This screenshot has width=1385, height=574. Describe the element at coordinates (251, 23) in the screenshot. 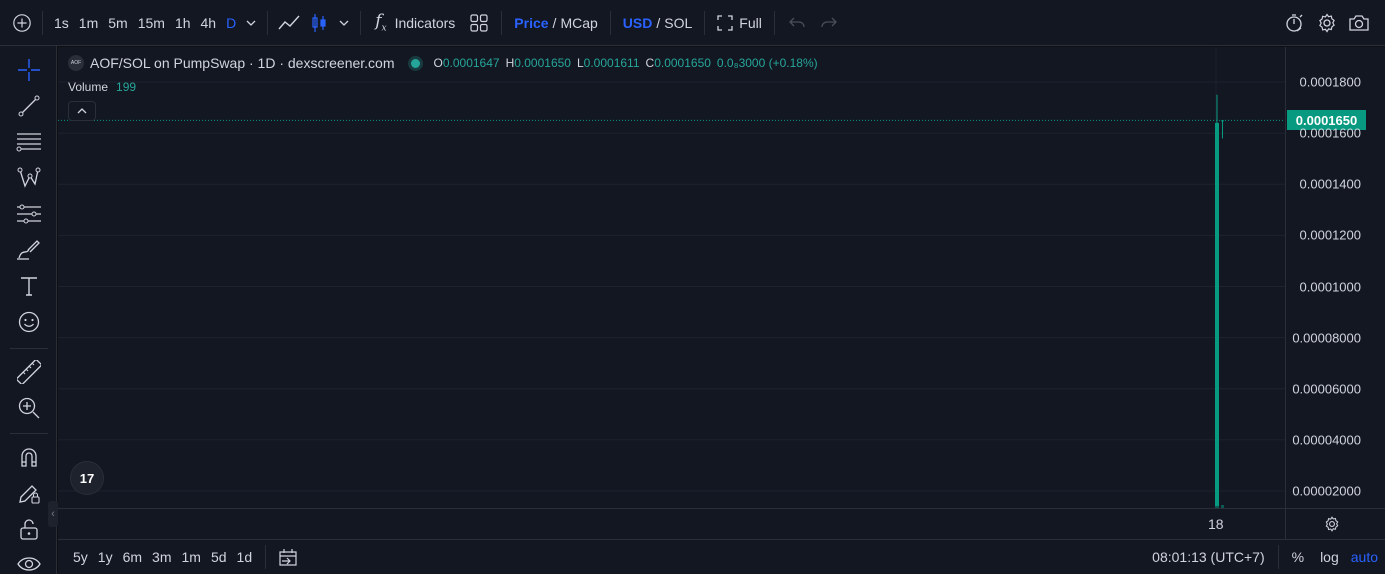

I see `interval-dropdown-button` at that location.